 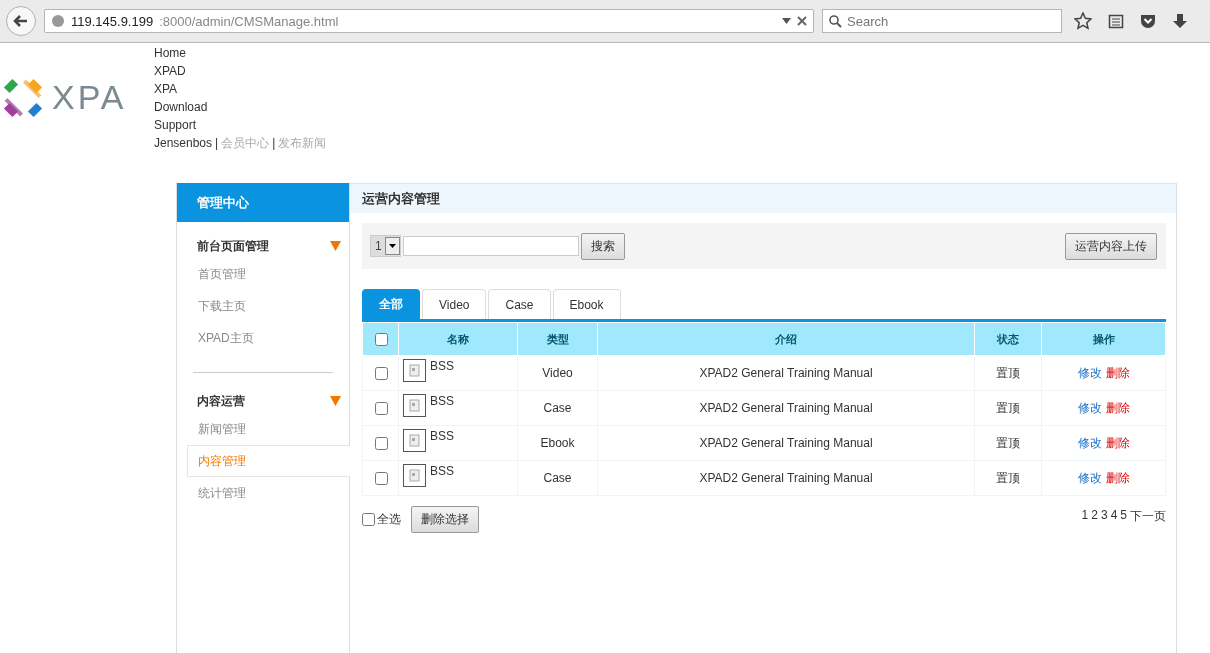 I want to click on delete-selected-button: 删除选择, so click(x=445, y=519).